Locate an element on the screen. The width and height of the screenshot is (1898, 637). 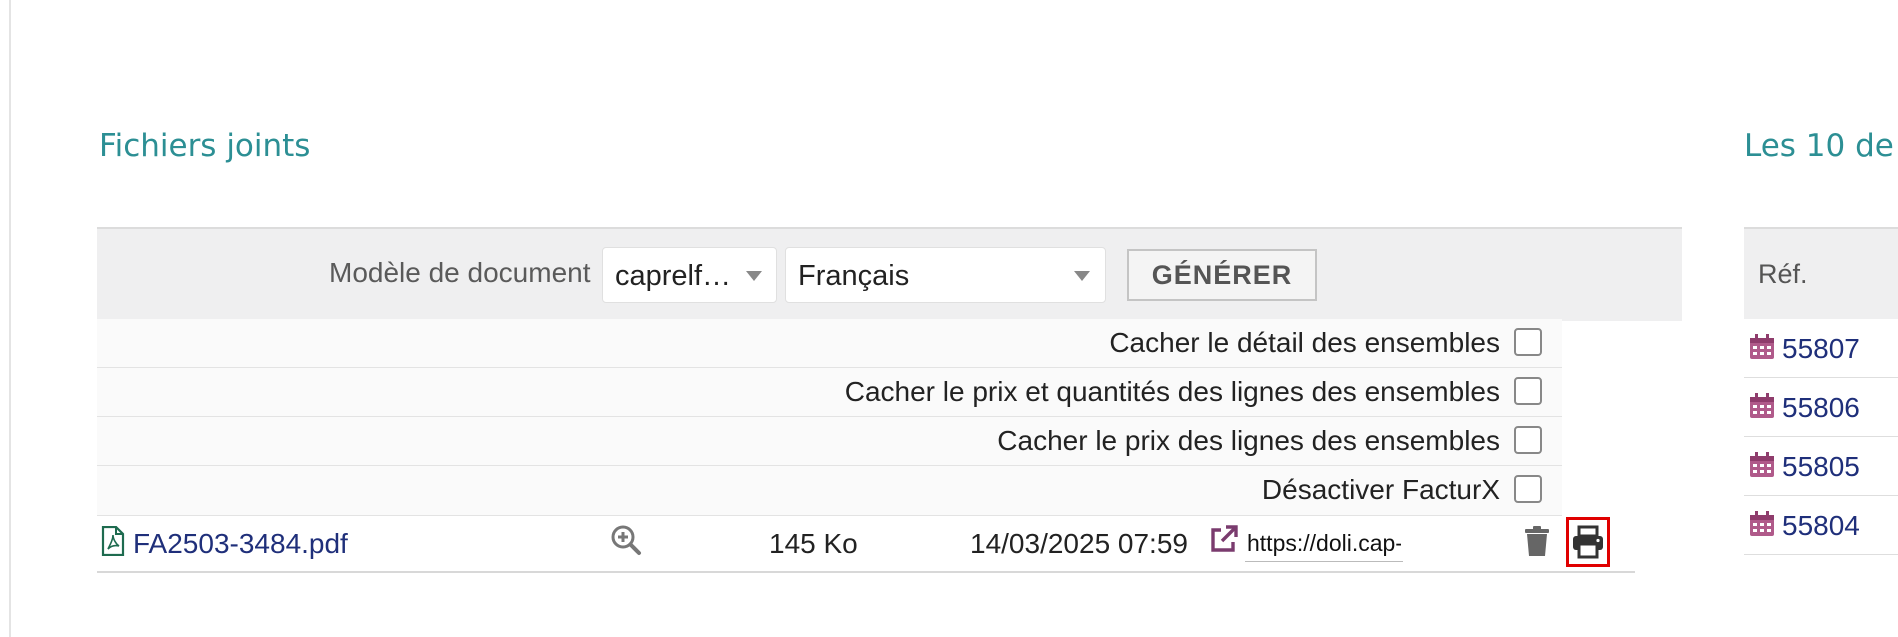
recent-title: Les 10 de is located at coordinates (1819, 146).